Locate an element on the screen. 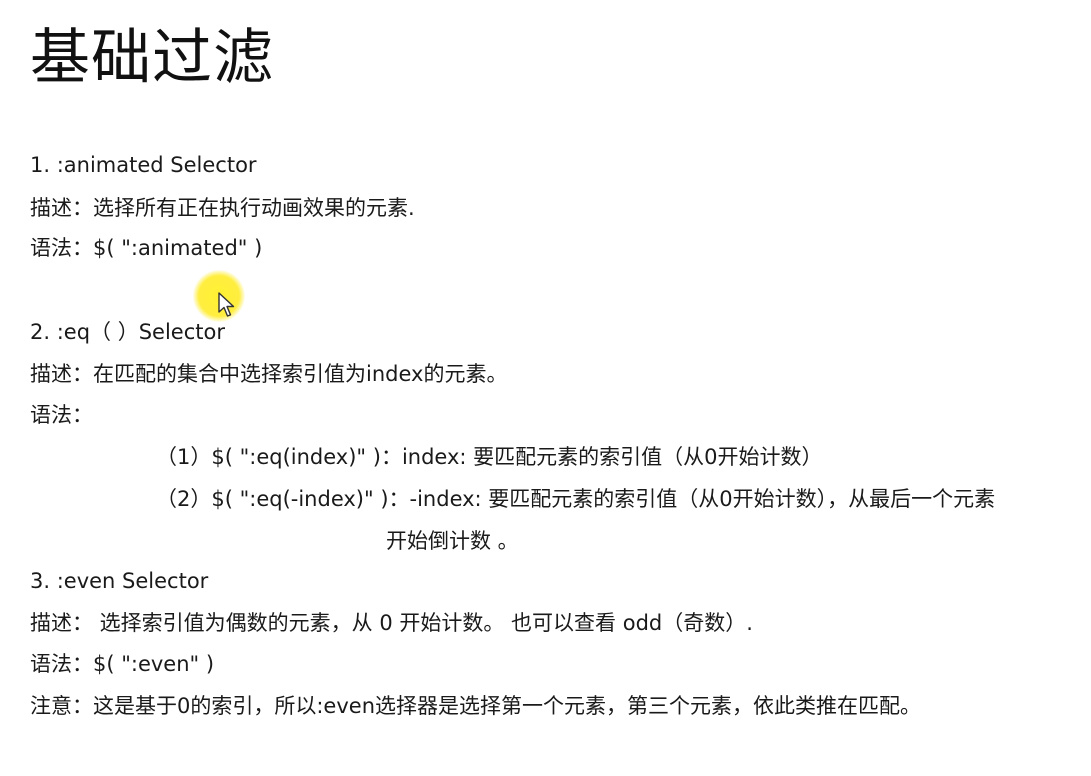 This screenshot has width=1091, height=776. page-title: 基础过滤 is located at coordinates (152, 58).